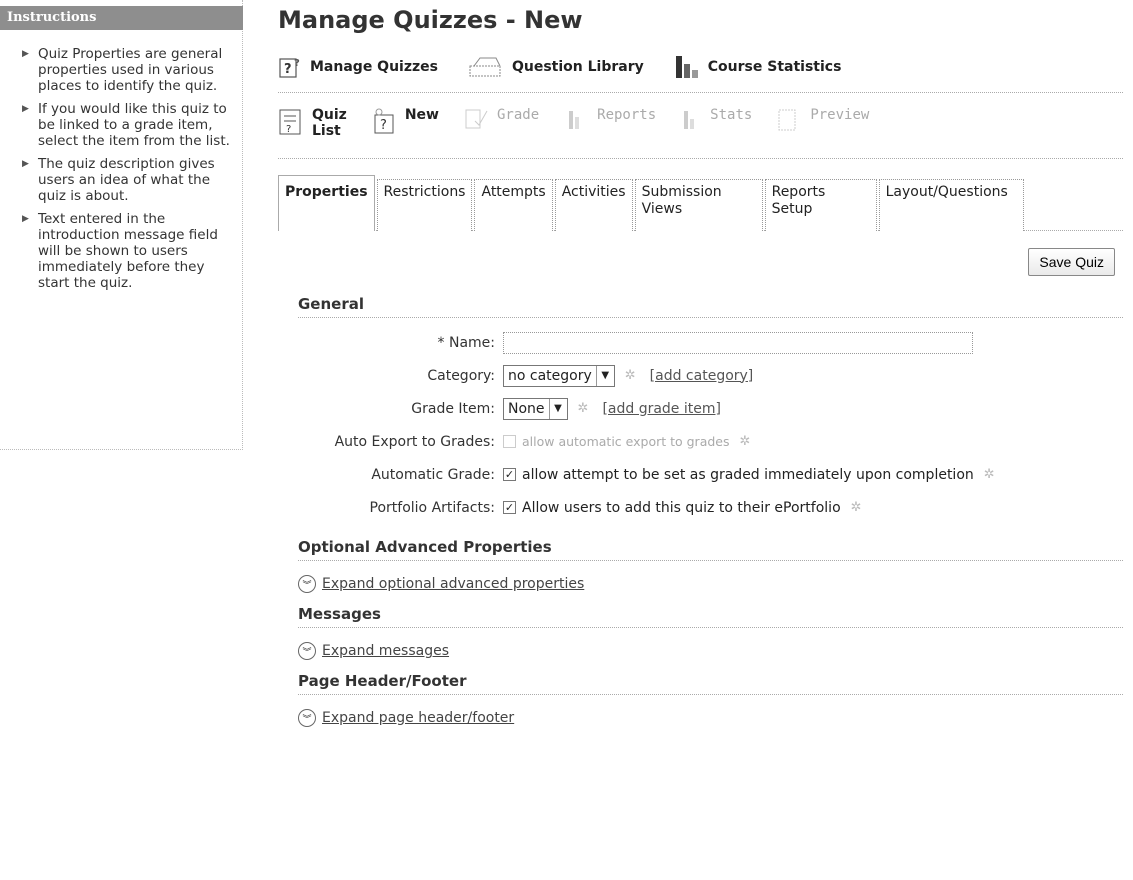  What do you see at coordinates (453, 408) in the screenshot?
I see `grade-item-label: Grade Item:` at bounding box center [453, 408].